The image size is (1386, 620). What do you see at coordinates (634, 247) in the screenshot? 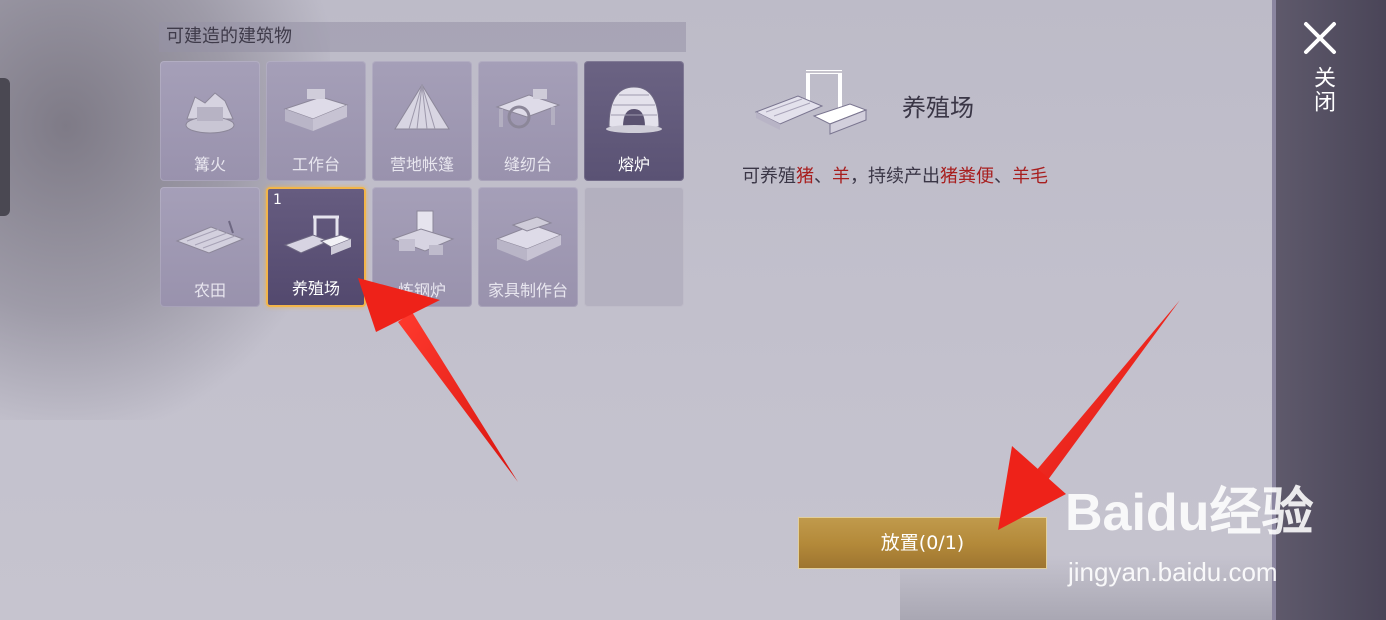
I see `building-tile-empty` at bounding box center [634, 247].